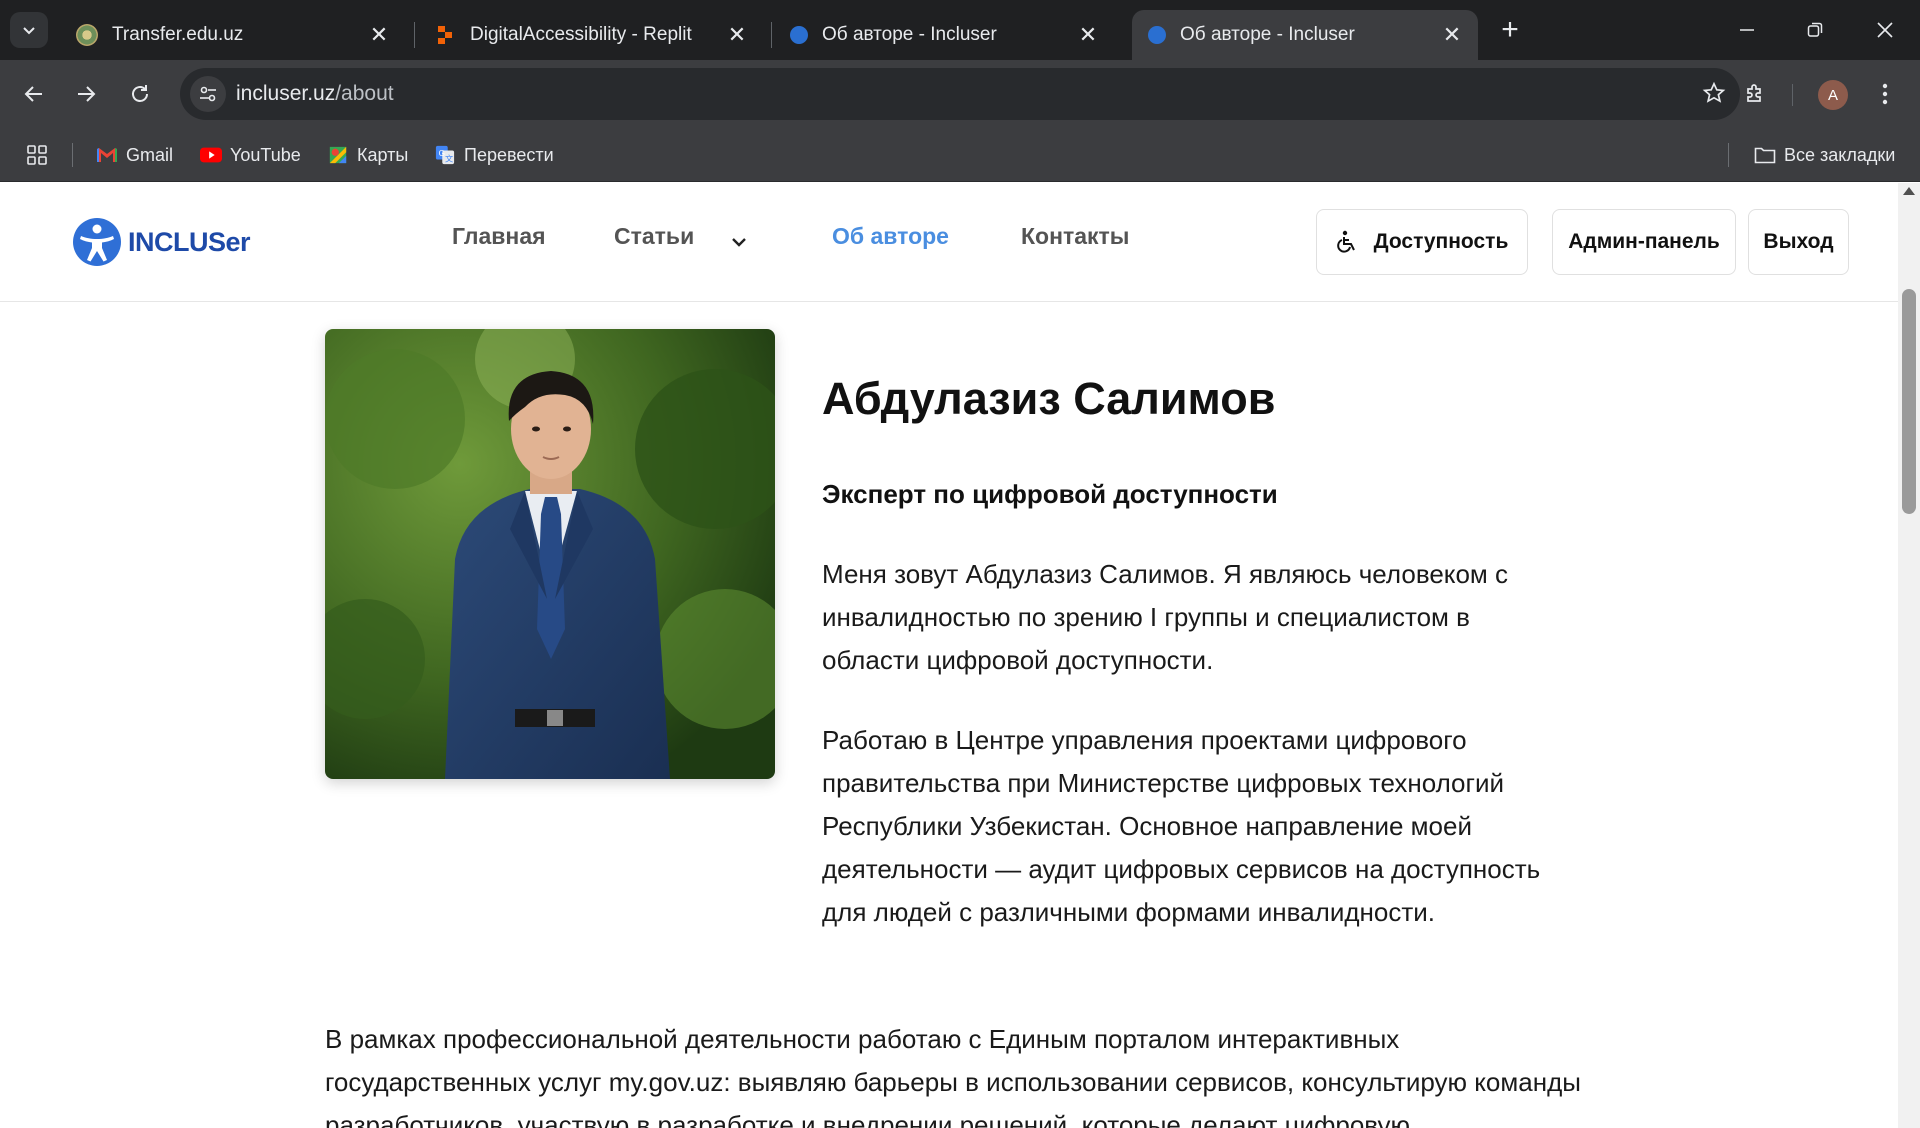 The height and width of the screenshot is (1128, 1920). Describe the element at coordinates (550, 554) in the screenshot. I see `author-photo` at that location.